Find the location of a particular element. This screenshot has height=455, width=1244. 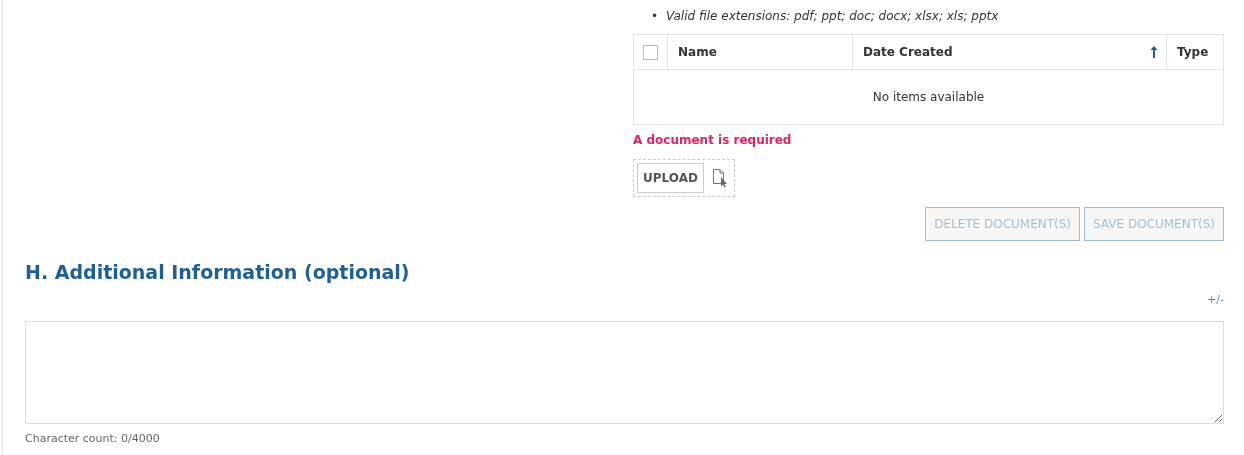

validation-error: A document is required is located at coordinates (713, 140).